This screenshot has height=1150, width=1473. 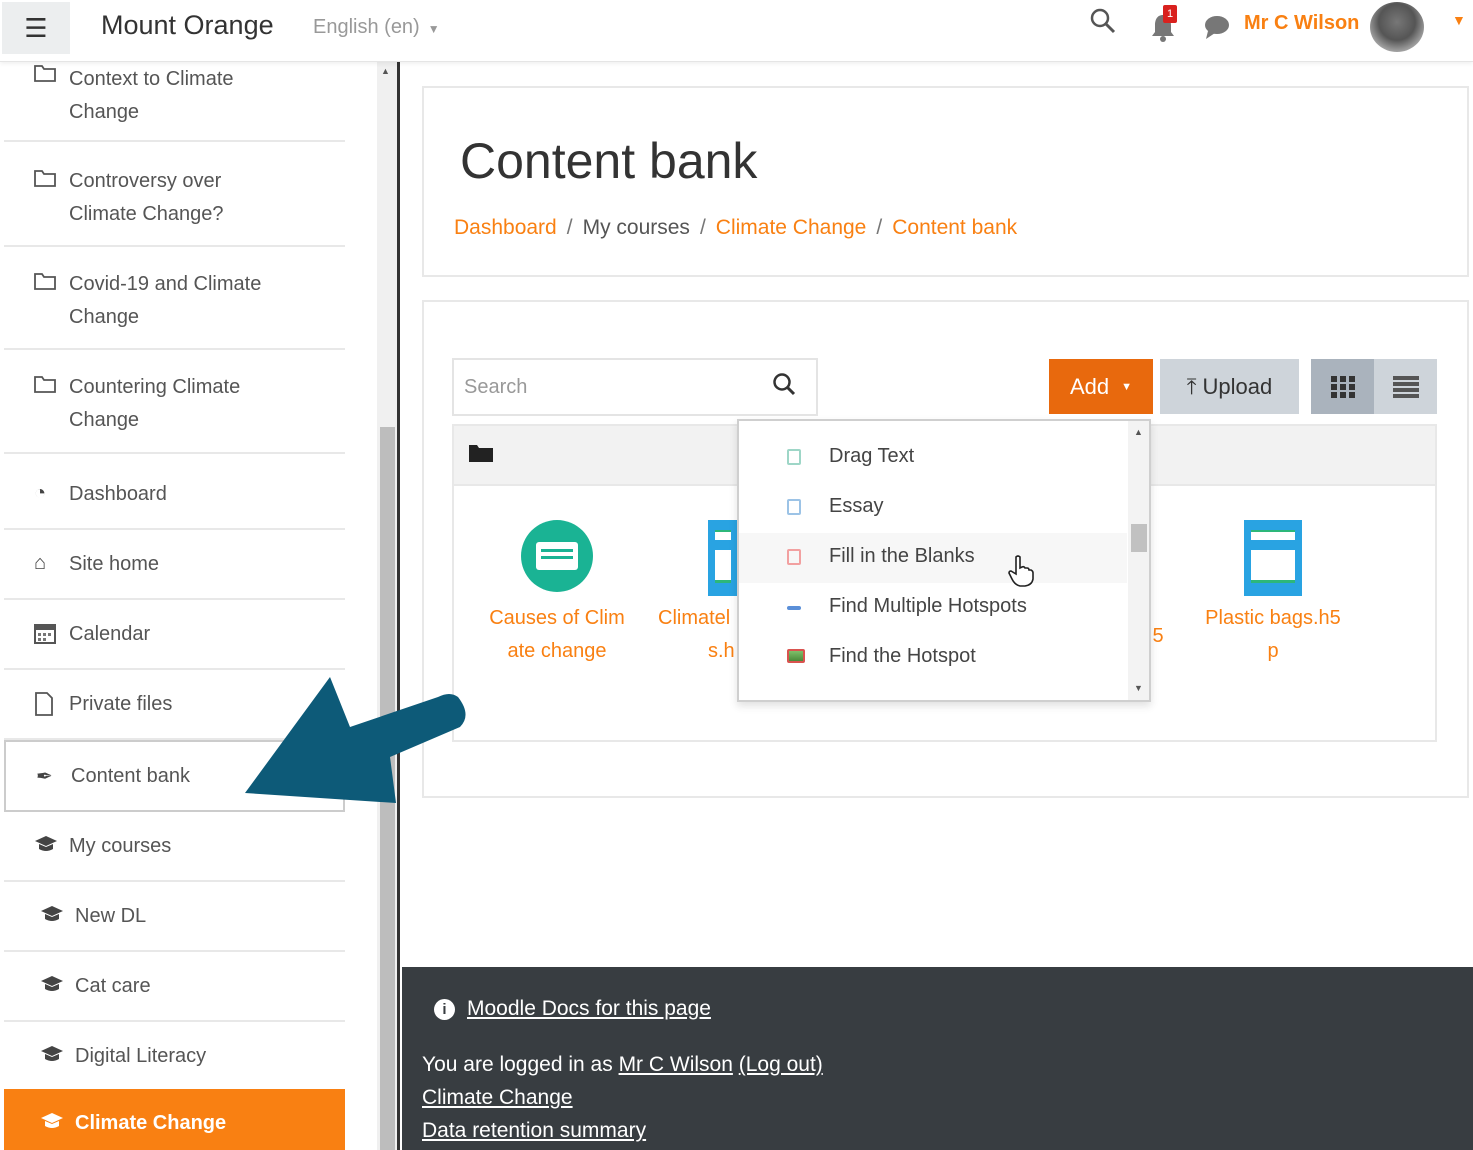 I want to click on sidebar-item-countering-climate-change: Countering Climate Change, so click(x=174, y=402).